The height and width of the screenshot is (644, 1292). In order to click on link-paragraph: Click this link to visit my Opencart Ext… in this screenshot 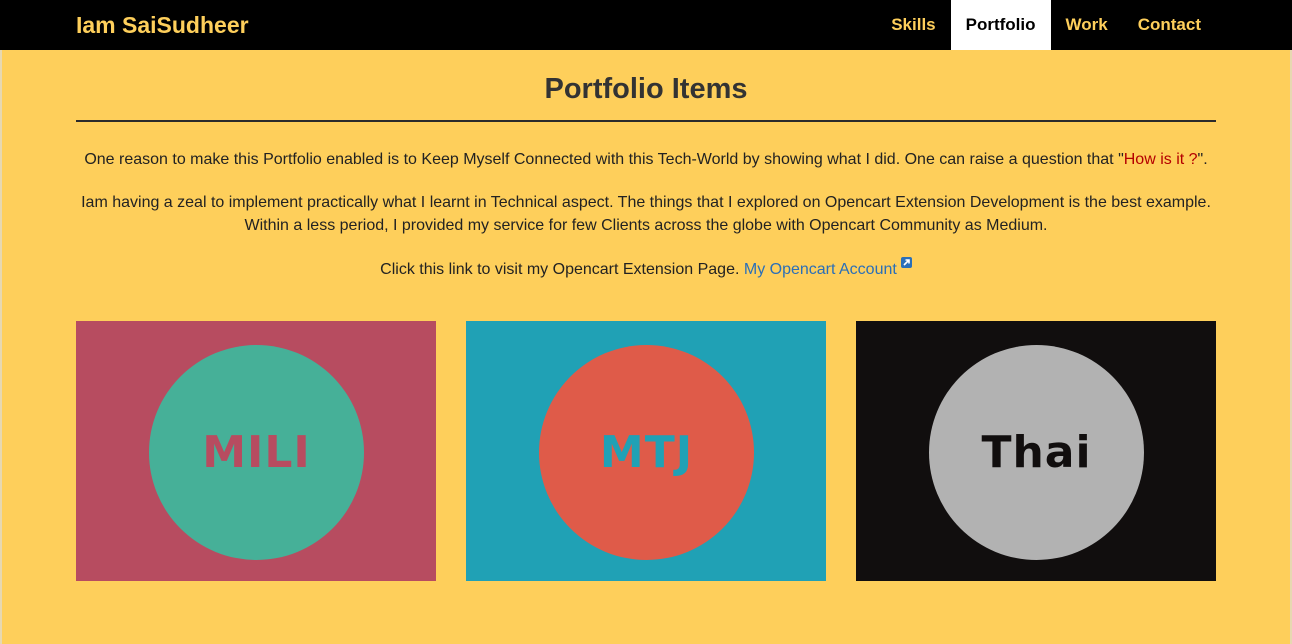, I will do `click(646, 269)`.